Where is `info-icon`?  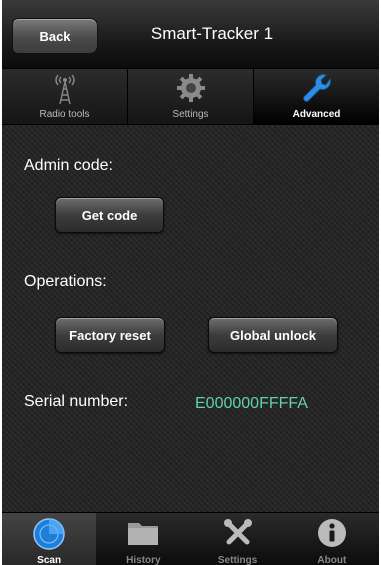
info-icon is located at coordinates (332, 534).